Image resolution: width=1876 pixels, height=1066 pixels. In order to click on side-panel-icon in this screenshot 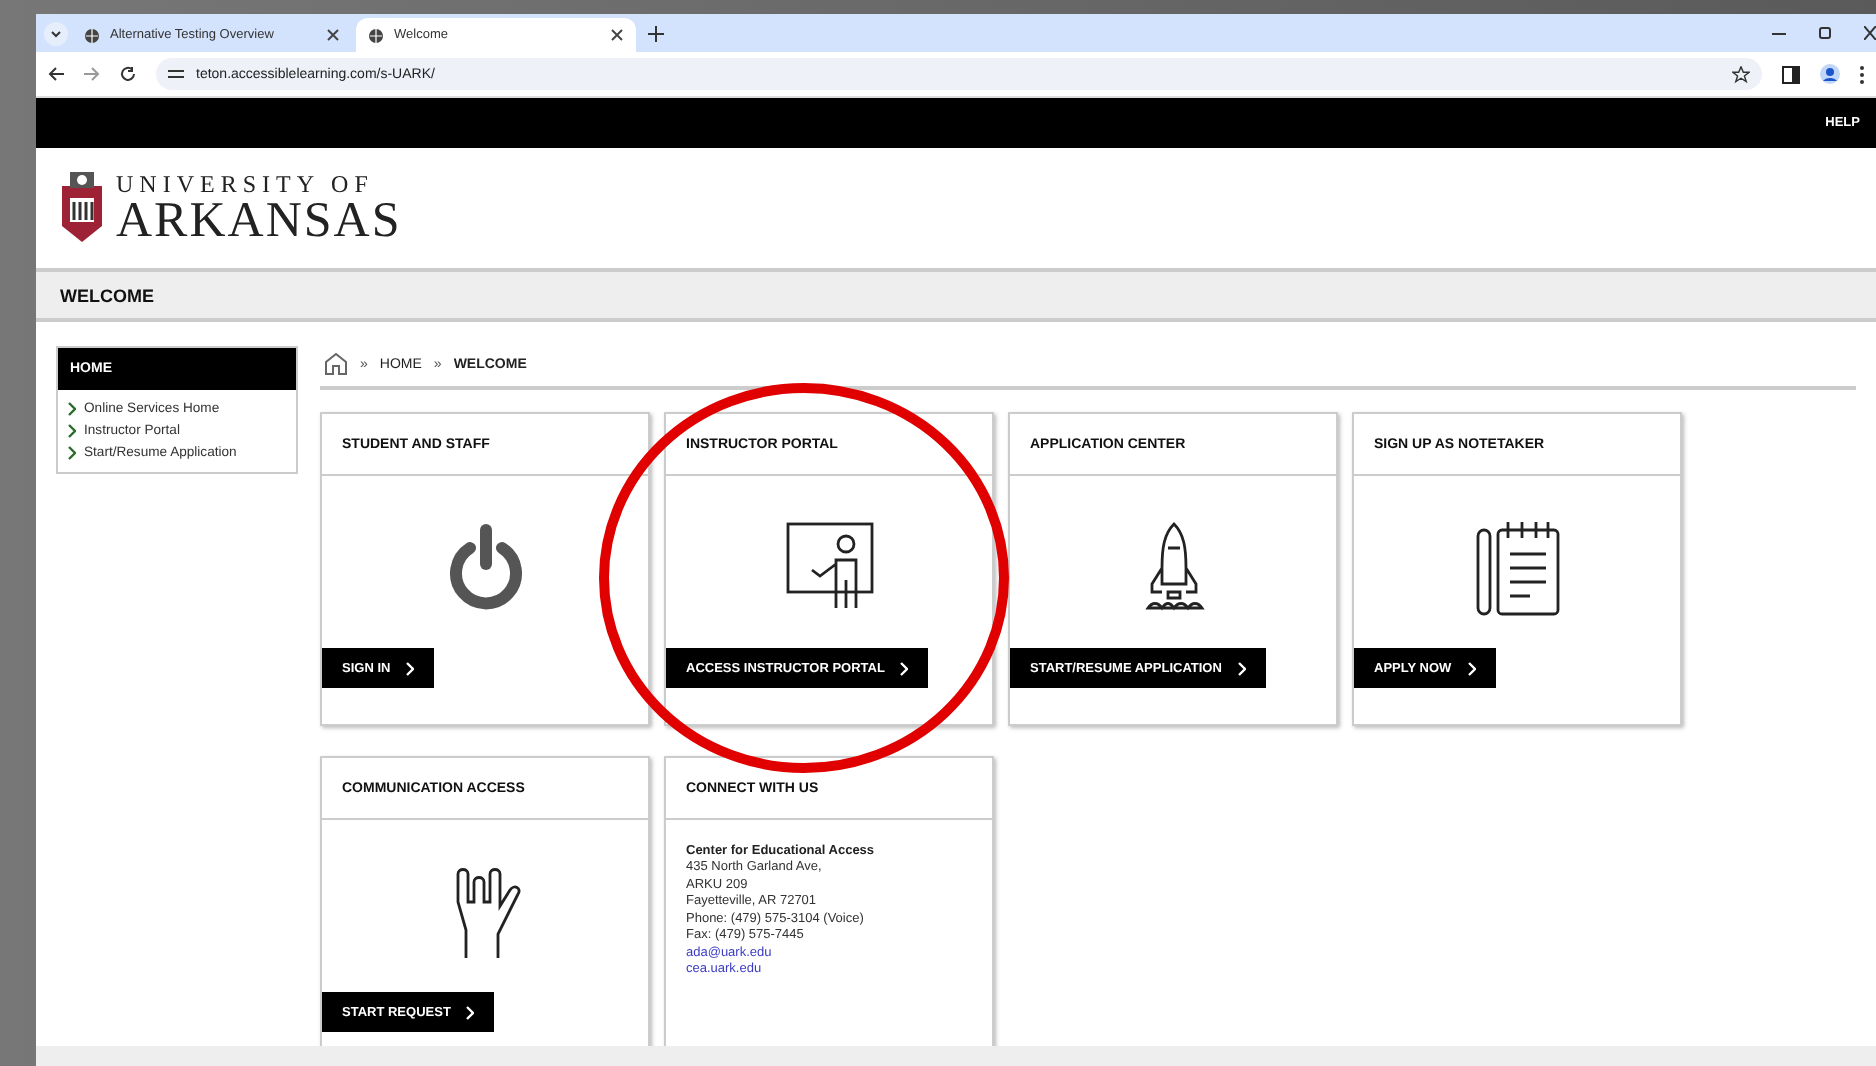, I will do `click(1791, 74)`.